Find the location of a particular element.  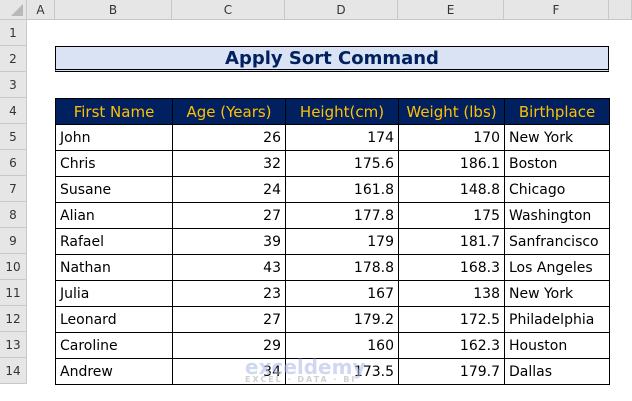

table-cell: 26 is located at coordinates (229, 137).